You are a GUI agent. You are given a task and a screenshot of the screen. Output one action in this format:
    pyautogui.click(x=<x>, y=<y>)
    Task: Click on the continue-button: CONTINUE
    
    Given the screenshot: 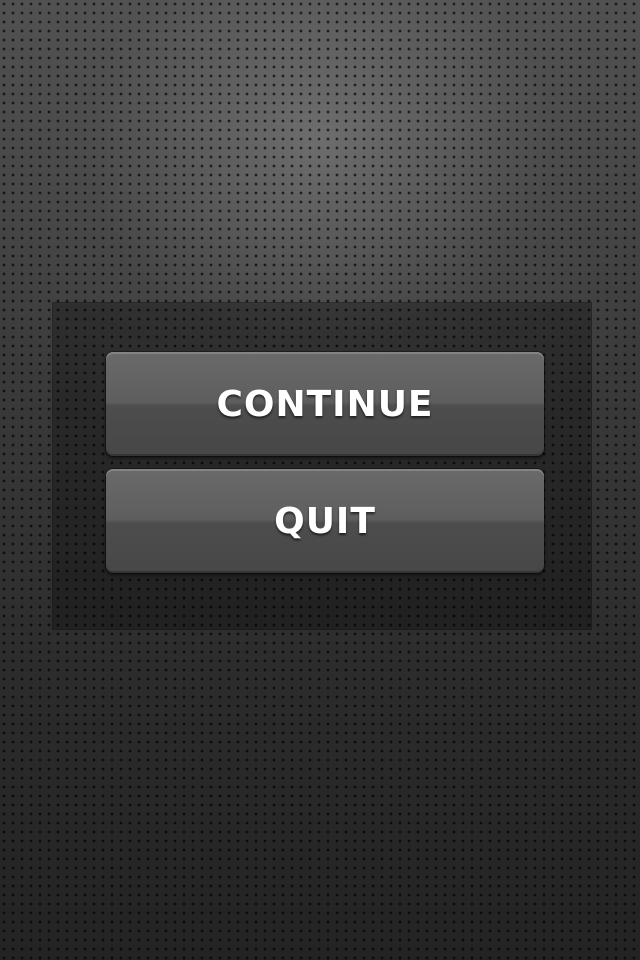 What is the action you would take?
    pyautogui.click(x=325, y=404)
    